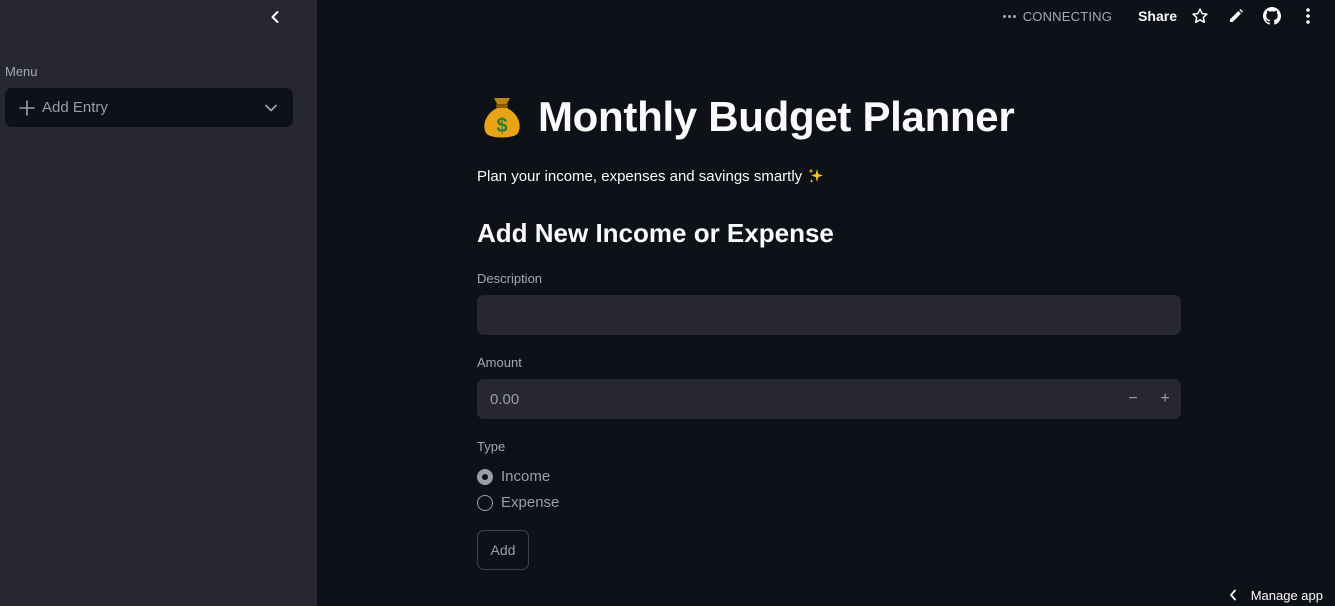  I want to click on running-dots-icon, so click(1009, 16).